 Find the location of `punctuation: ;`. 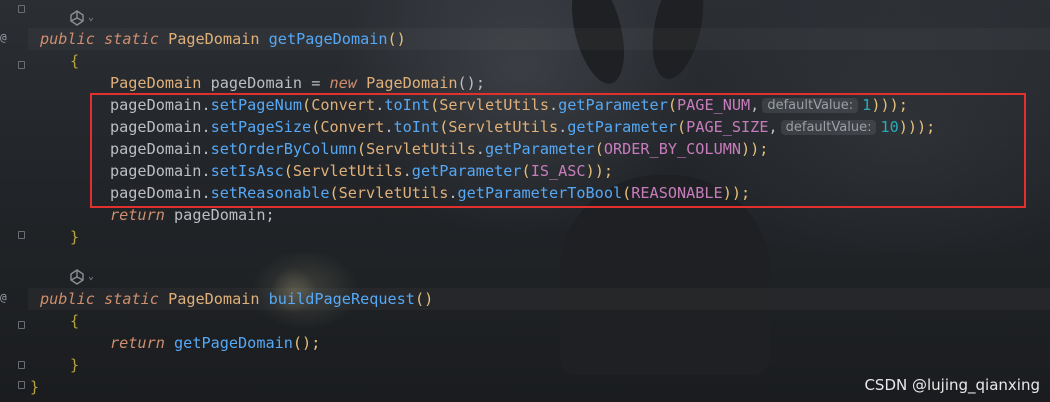

punctuation: ; is located at coordinates (270, 215).